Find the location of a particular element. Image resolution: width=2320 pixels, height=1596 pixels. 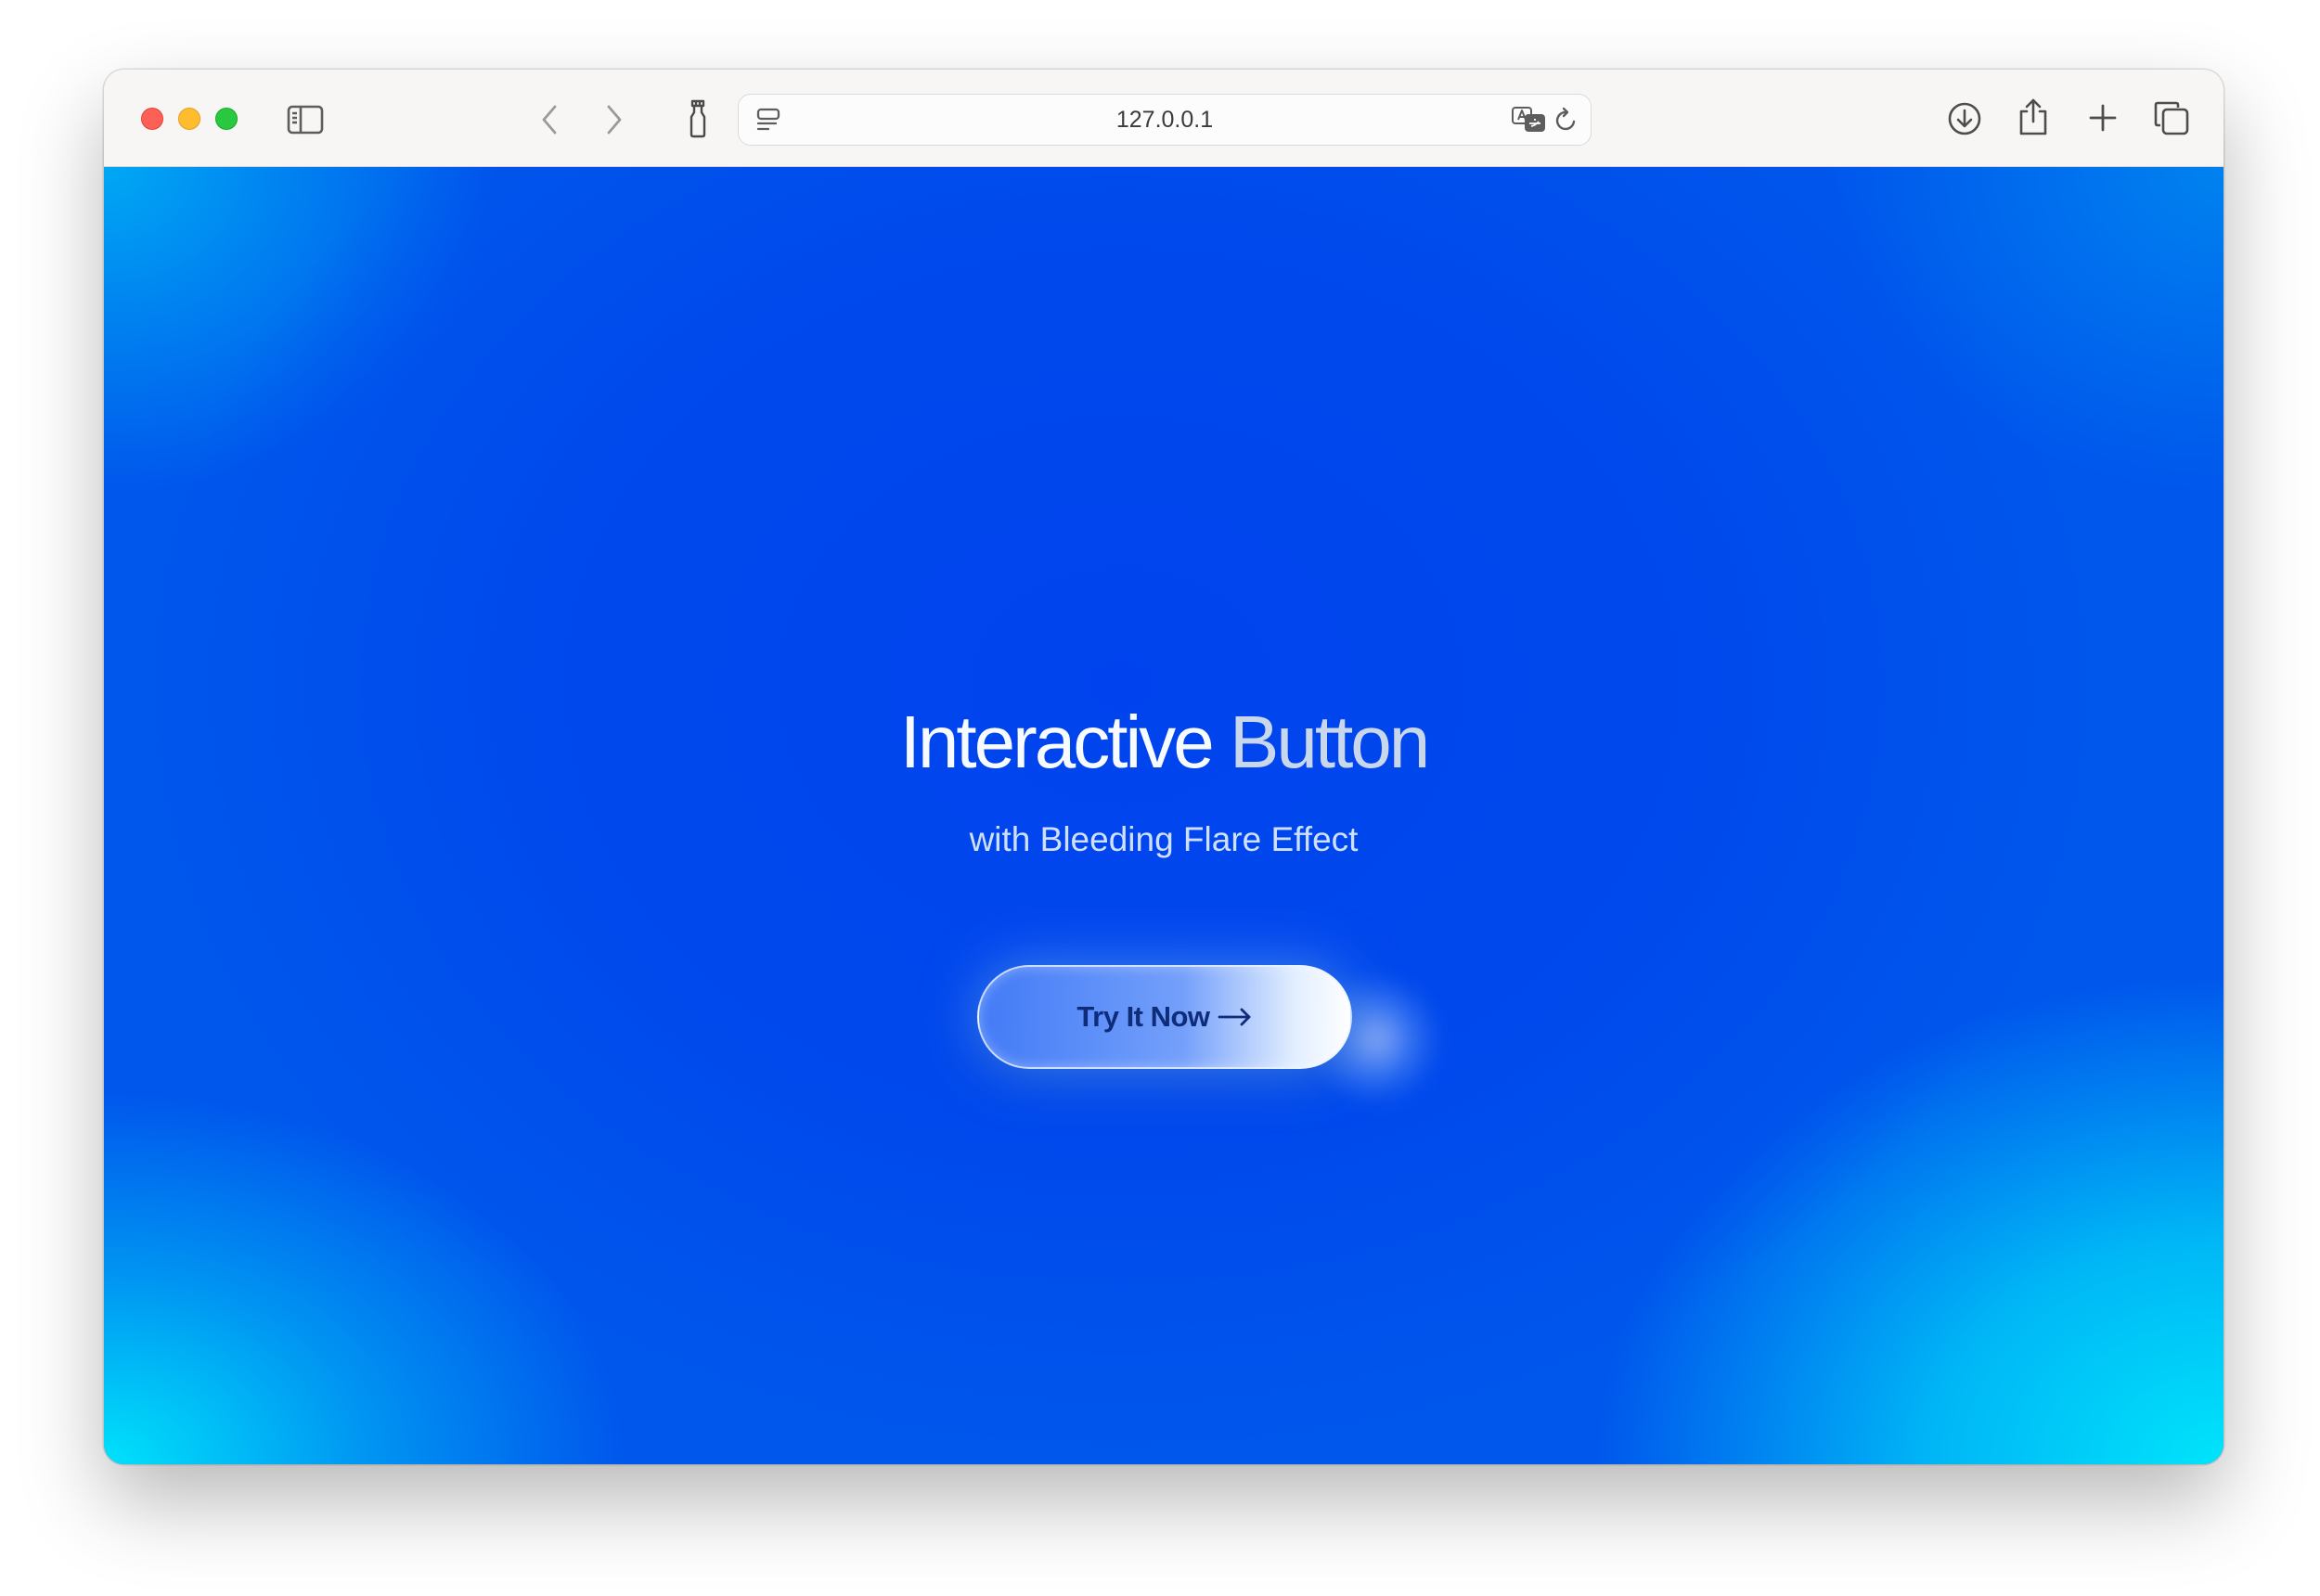

address-text: 127.0.0.1 is located at coordinates (1165, 121).